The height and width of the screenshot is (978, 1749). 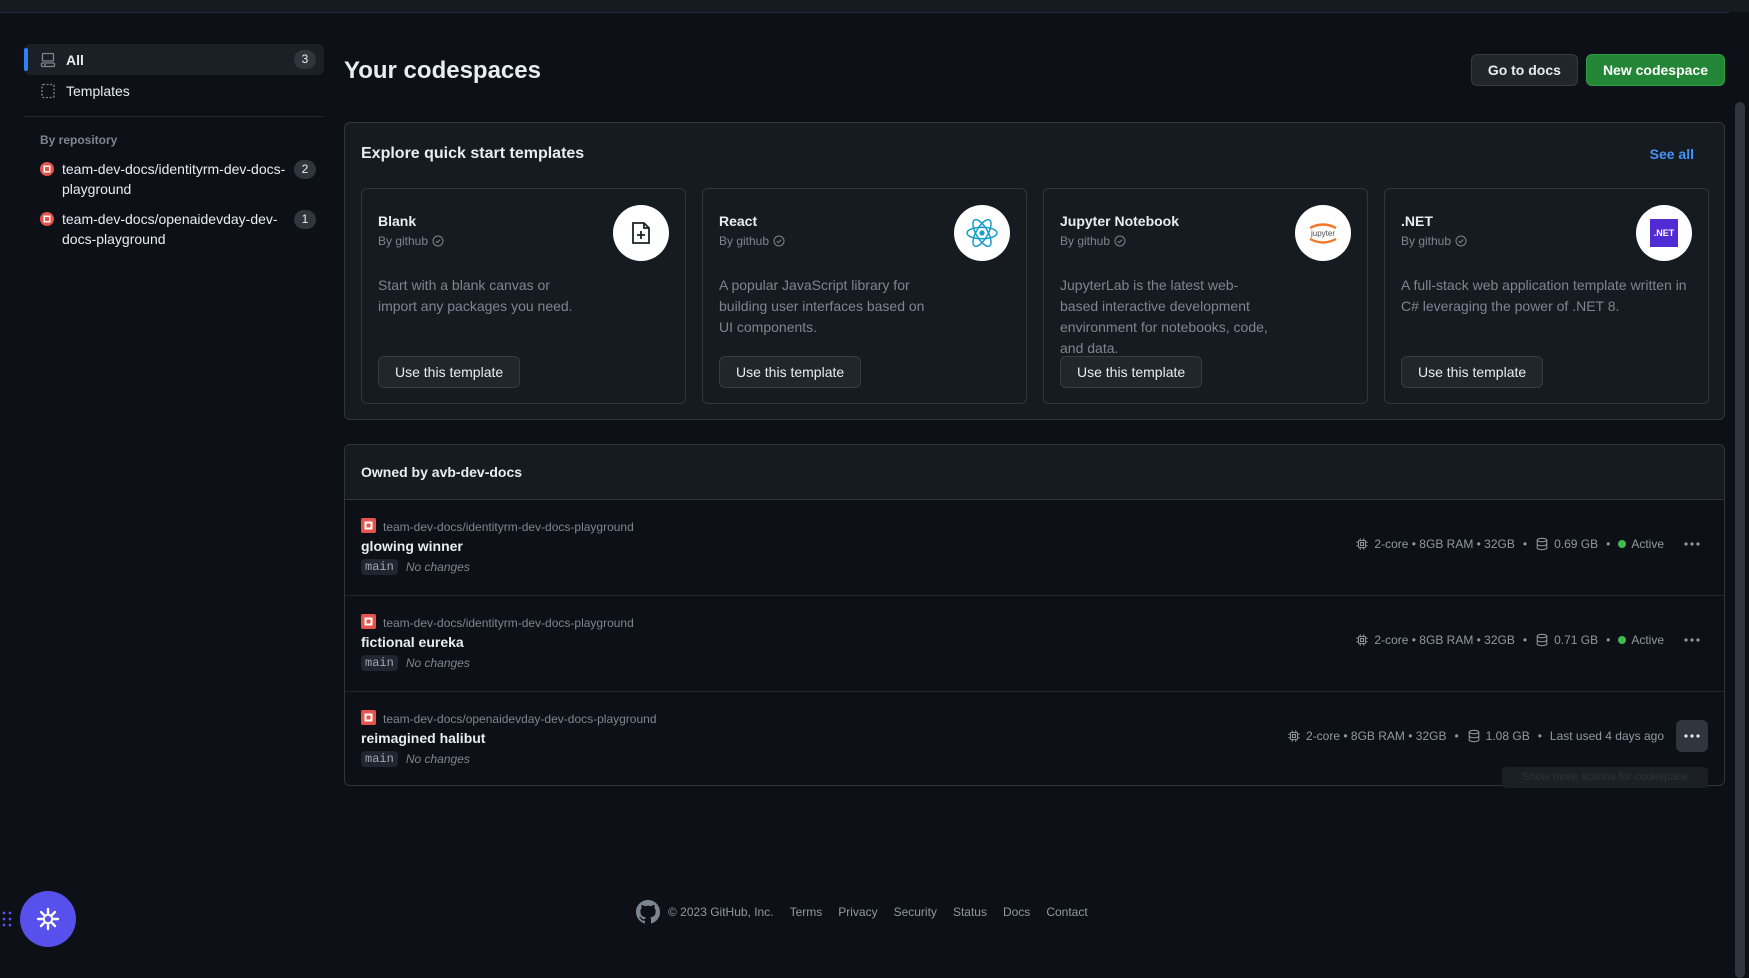 I want to click on dotnet-logo-text: .NET, so click(x=1664, y=233).